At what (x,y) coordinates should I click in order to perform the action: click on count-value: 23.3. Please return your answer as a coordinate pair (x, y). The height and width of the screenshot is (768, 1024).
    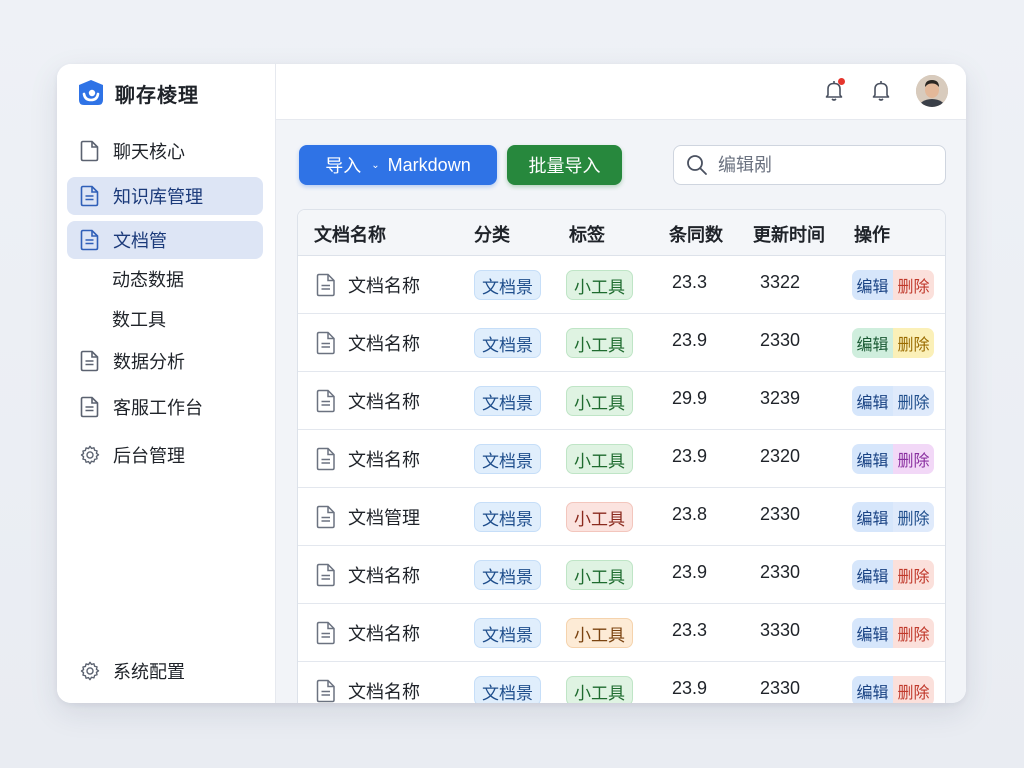
    Looking at the image, I should click on (690, 282).